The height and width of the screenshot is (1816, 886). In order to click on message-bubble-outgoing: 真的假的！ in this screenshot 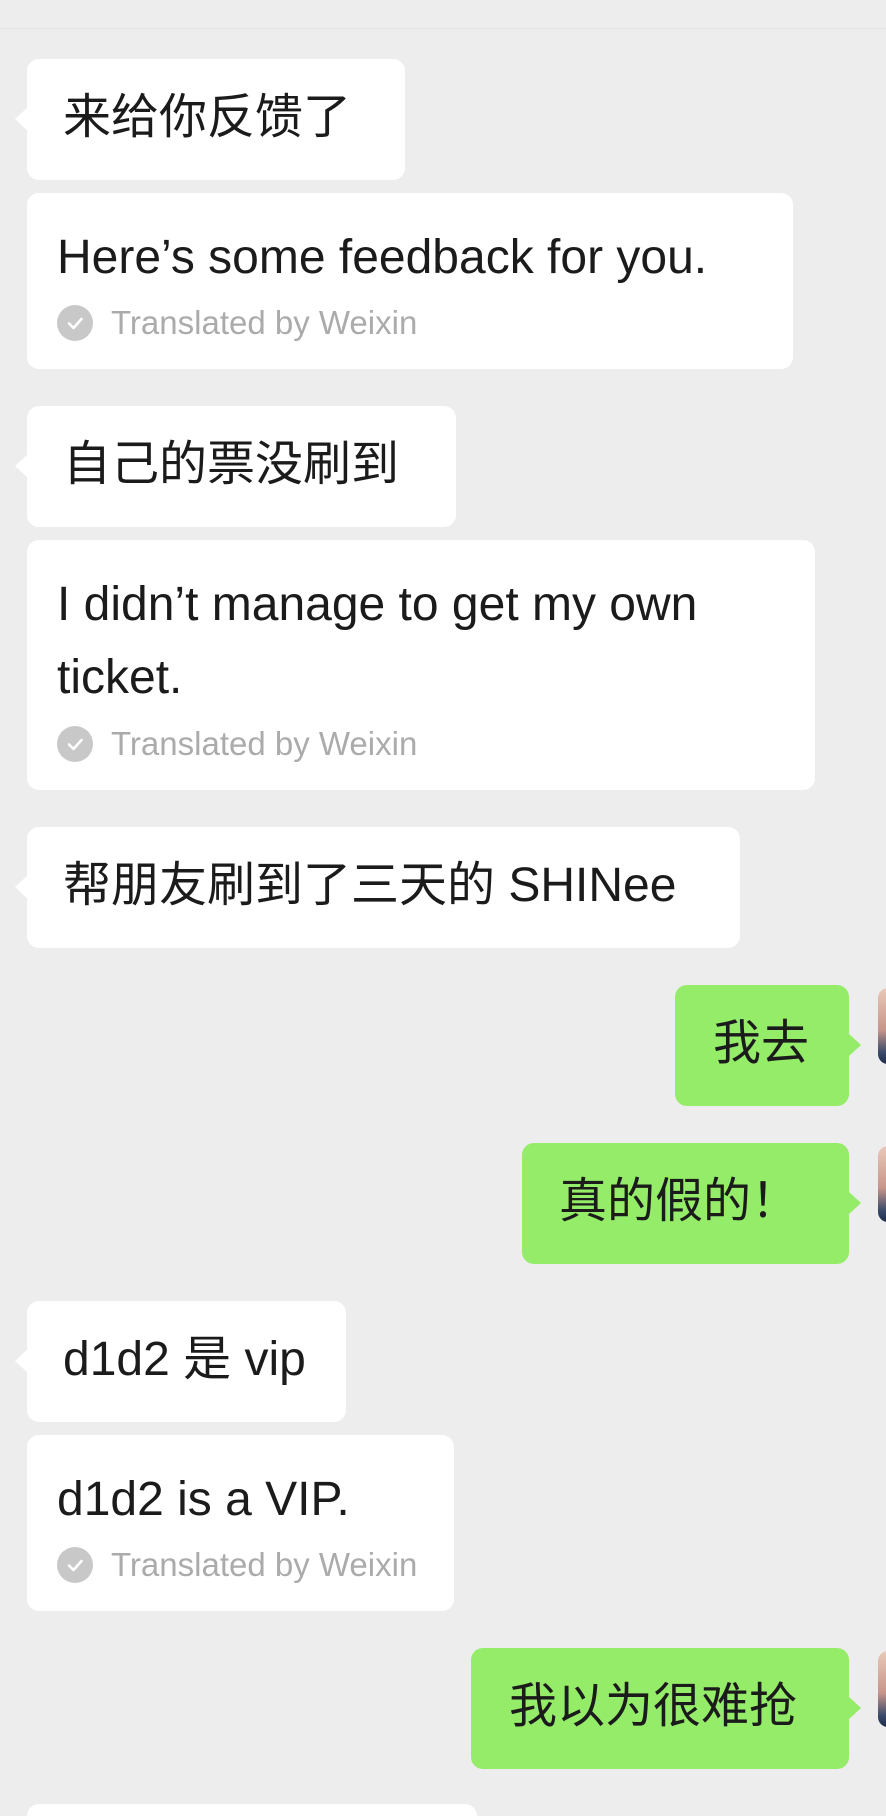, I will do `click(691, 1203)`.